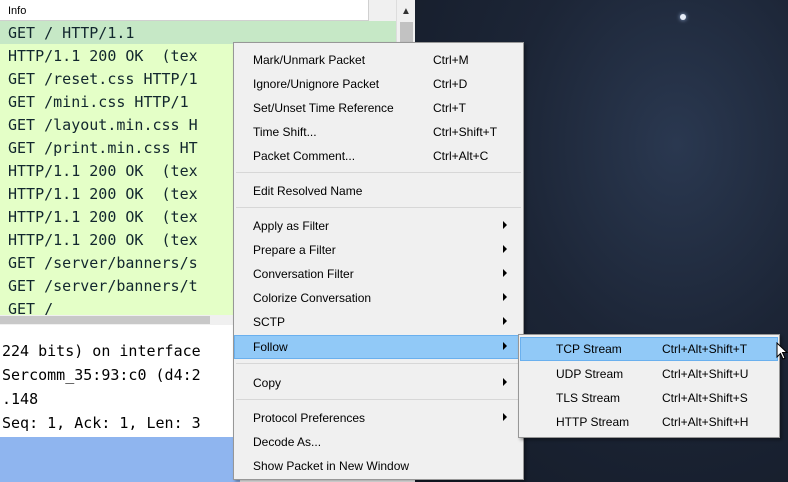 The width and height of the screenshot is (788, 482). I want to click on menu-item-ignore-packet: Ignore/Unignore Packet Ctrl+D, so click(378, 84).